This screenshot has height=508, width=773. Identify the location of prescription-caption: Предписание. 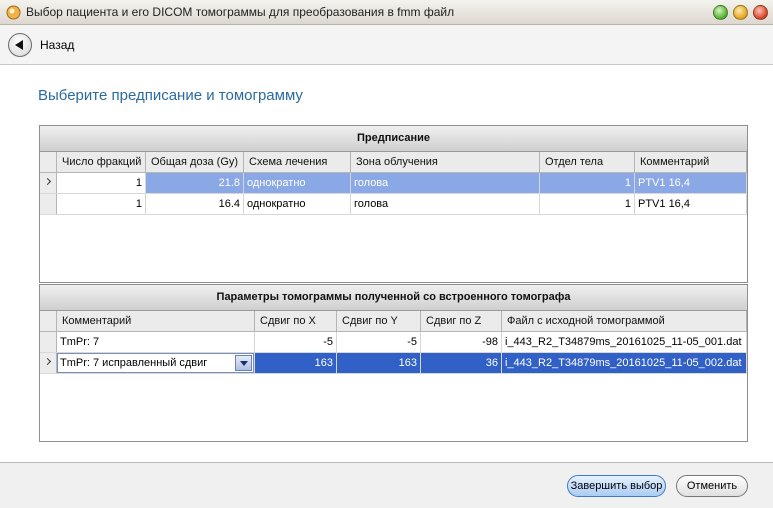
(393, 139).